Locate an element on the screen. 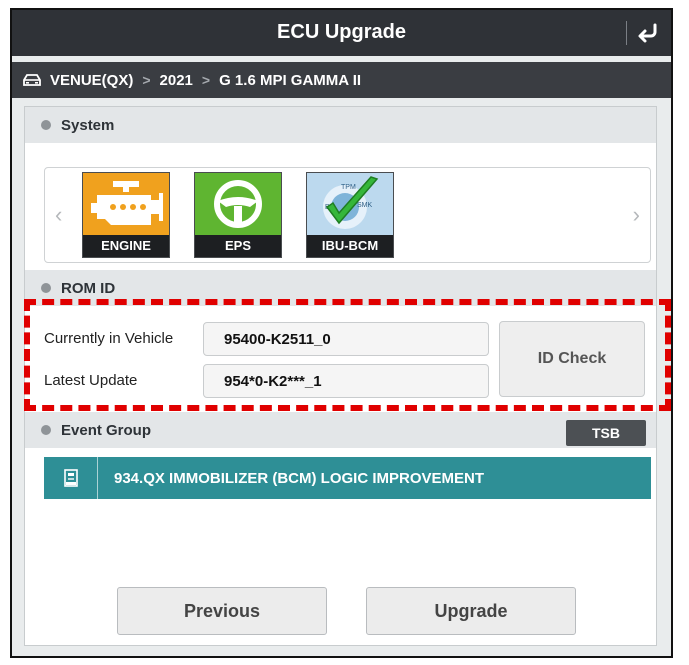  smk-text: SMK is located at coordinates (365, 205).